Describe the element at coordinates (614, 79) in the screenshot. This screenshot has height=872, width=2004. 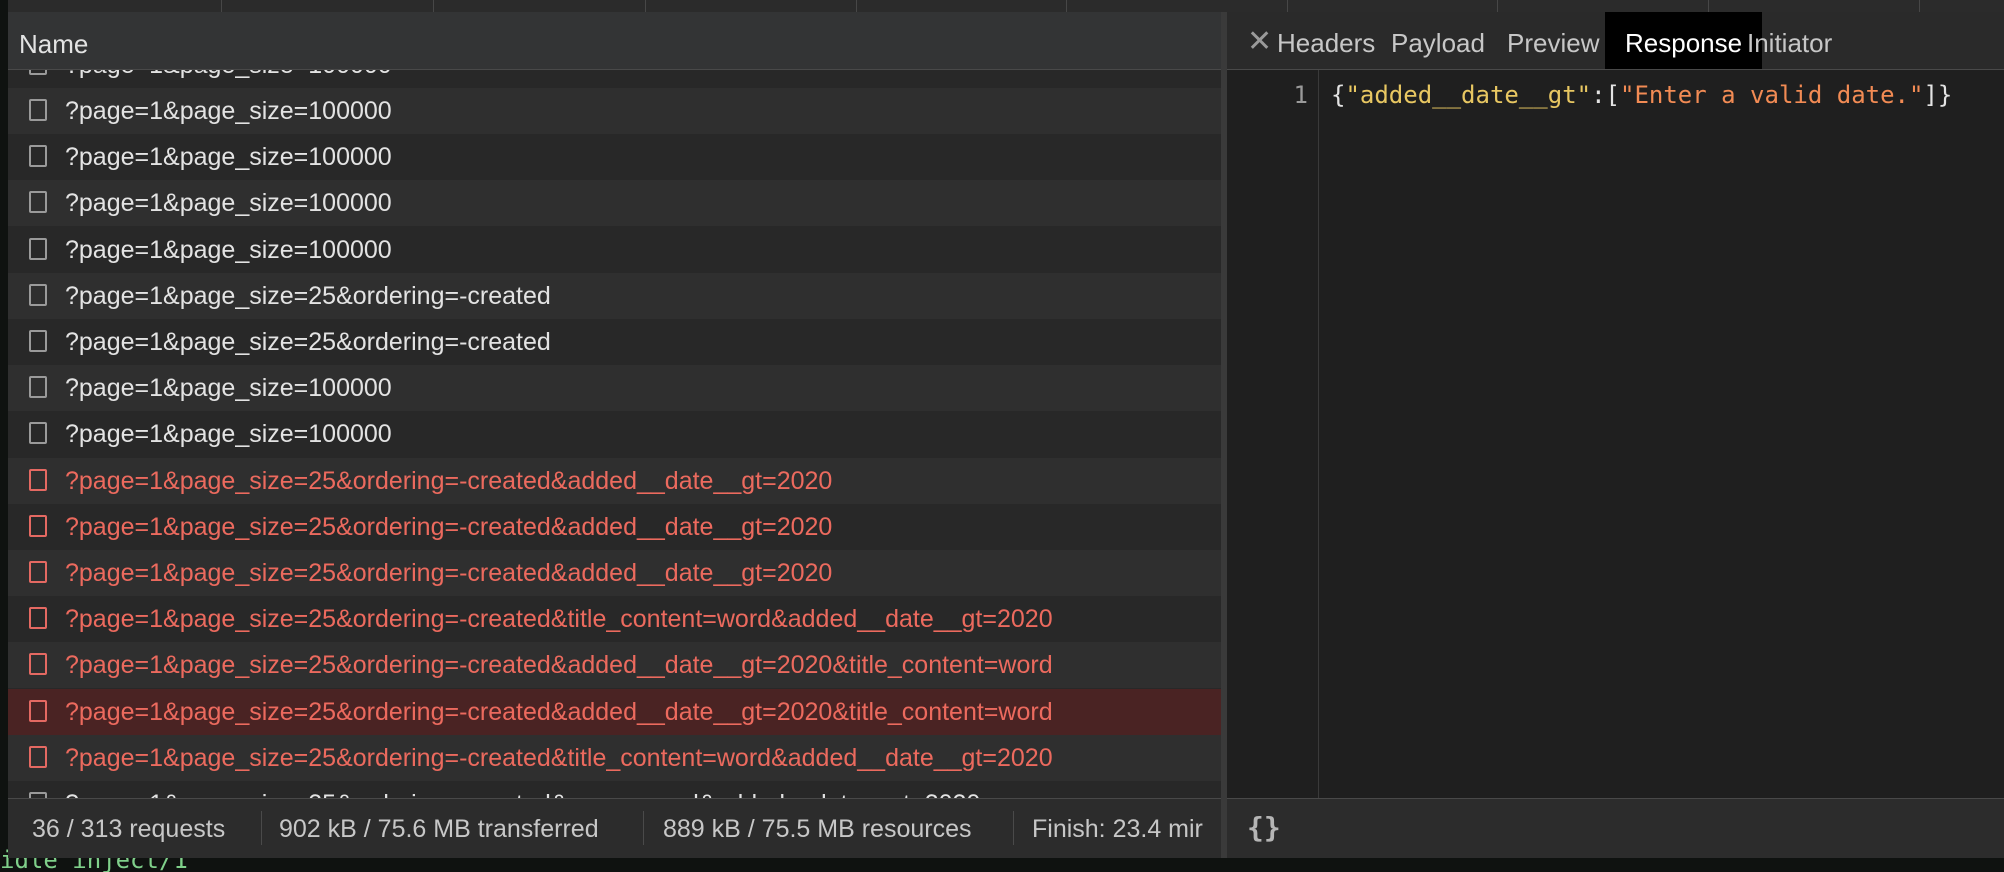
I see `request-row-partial: ?page=1&page_size=100000` at that location.